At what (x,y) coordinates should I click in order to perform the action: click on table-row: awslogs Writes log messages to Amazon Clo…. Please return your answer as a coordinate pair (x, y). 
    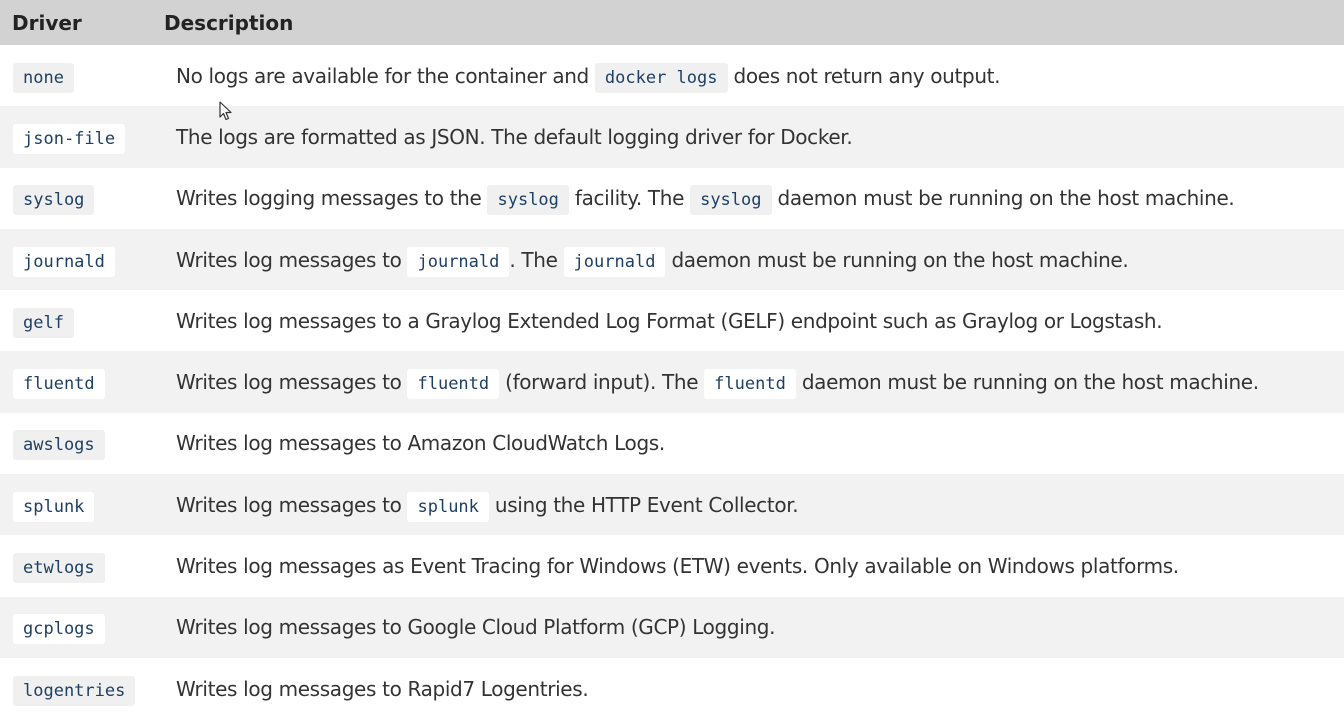
    Looking at the image, I should click on (672, 443).